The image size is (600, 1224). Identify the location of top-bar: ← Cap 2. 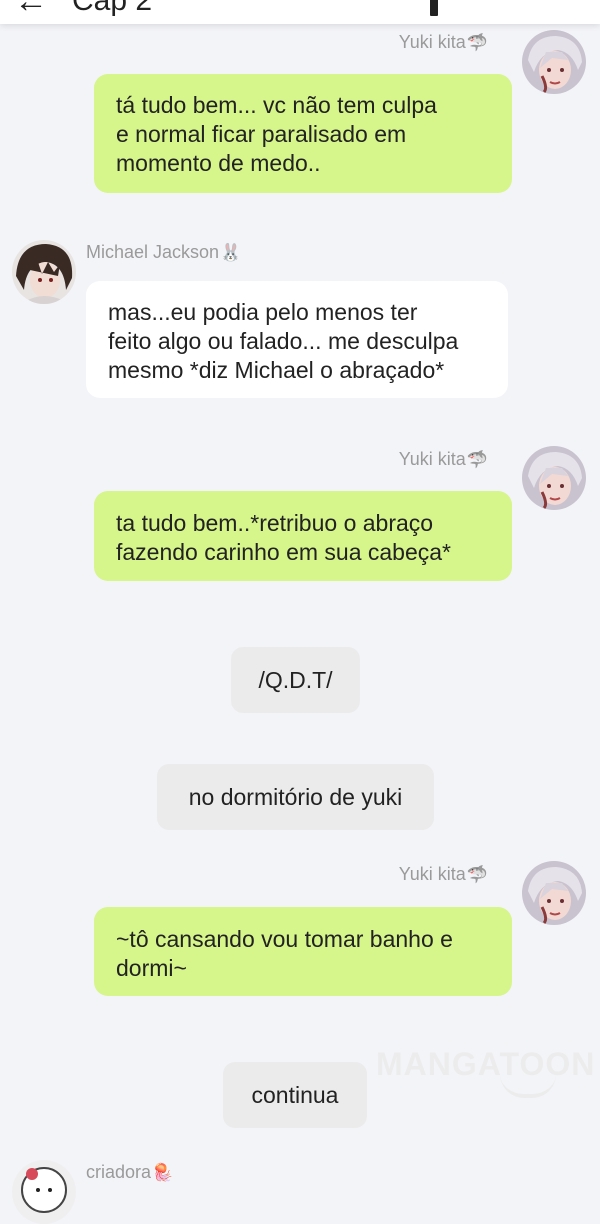
(300, 12).